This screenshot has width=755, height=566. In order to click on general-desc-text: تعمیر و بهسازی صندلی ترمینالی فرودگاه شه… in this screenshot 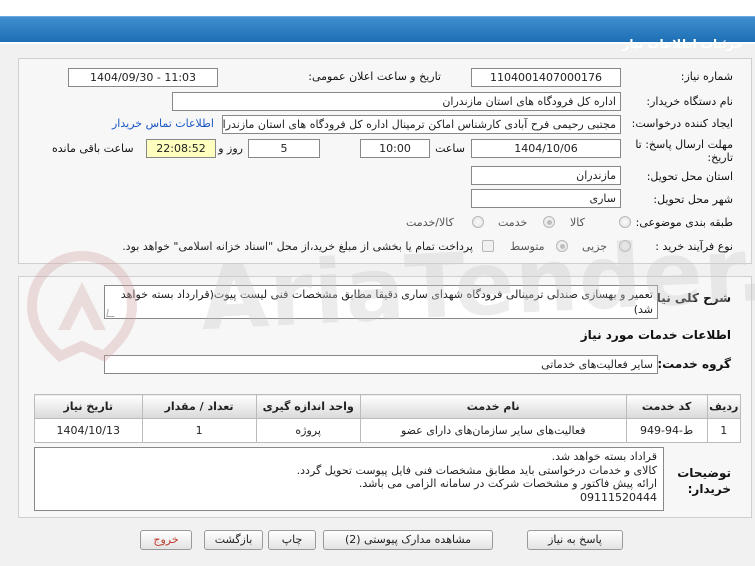, I will do `click(386, 302)`.